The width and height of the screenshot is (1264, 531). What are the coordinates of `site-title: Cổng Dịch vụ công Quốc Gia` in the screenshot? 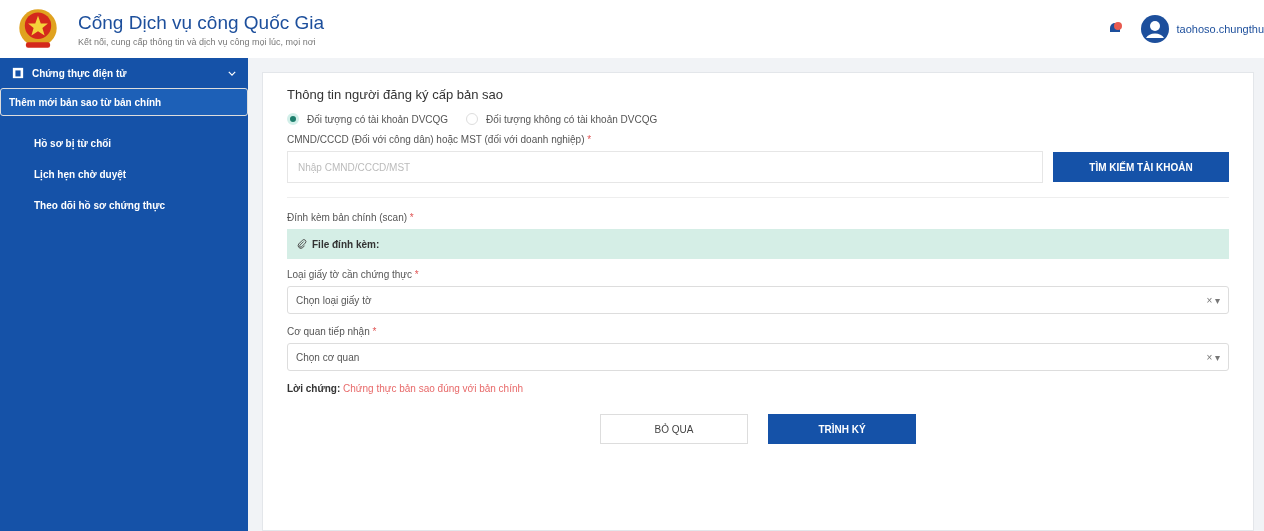 It's located at (201, 22).